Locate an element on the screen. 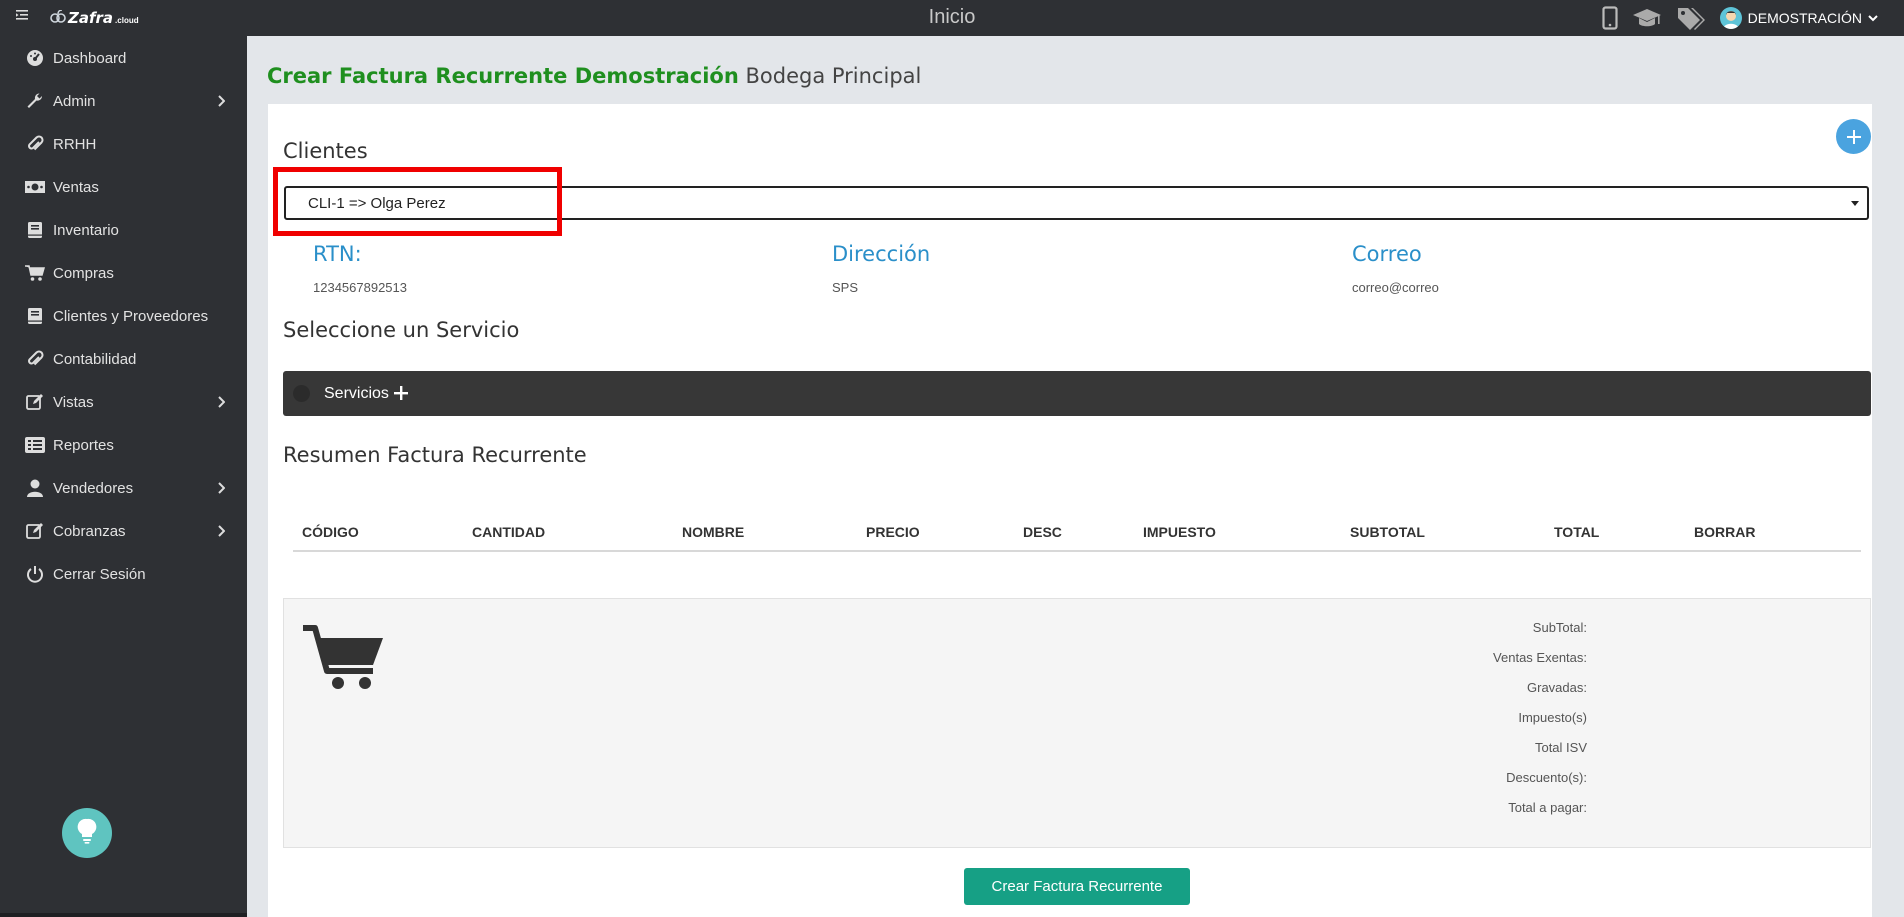 This screenshot has width=1904, height=917. total-a-pagar-label: Total a pagar: is located at coordinates (1547, 807).